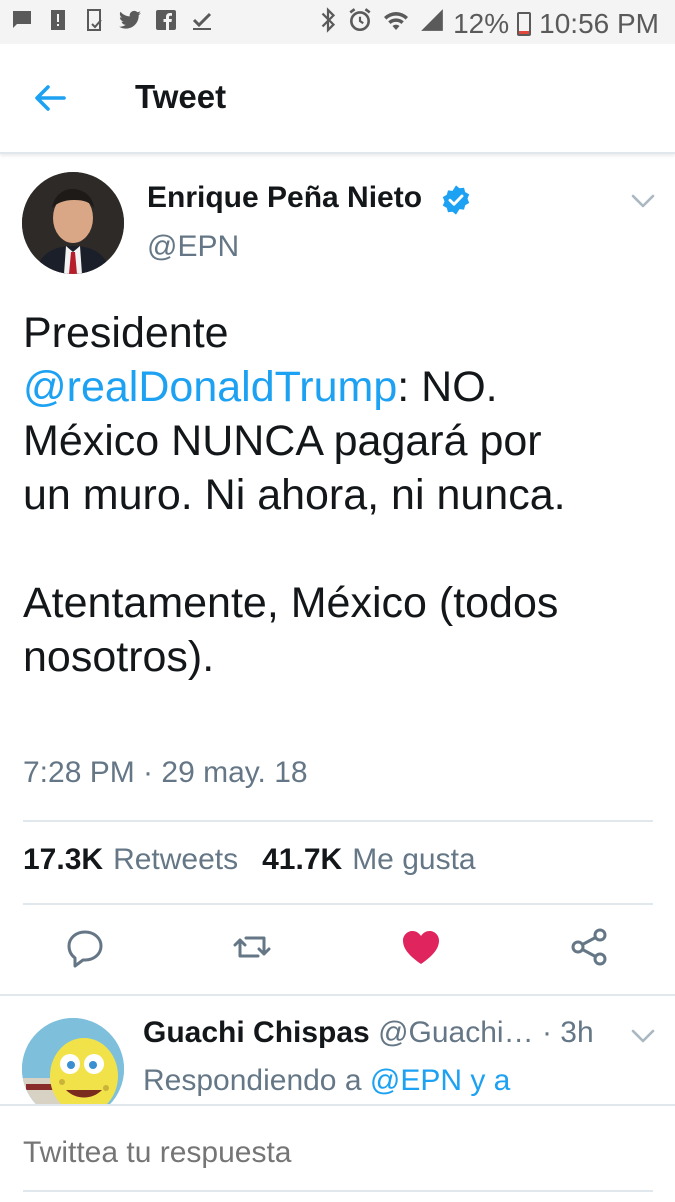  I want to click on battery-icon, so click(524, 23).